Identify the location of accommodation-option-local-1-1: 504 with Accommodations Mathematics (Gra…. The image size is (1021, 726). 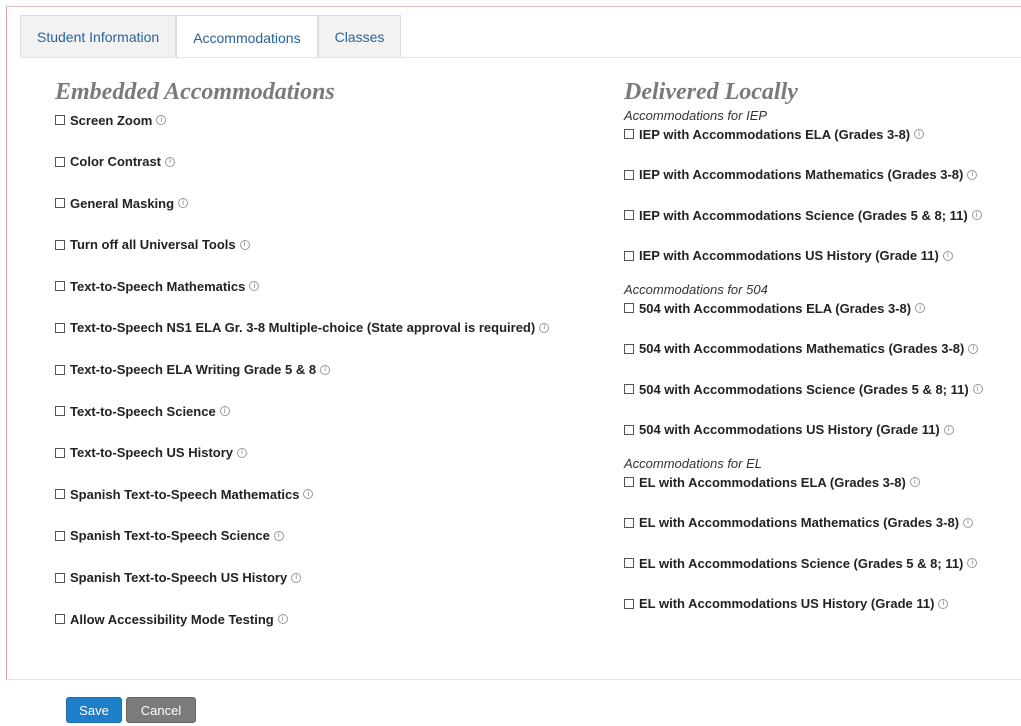
(803, 349).